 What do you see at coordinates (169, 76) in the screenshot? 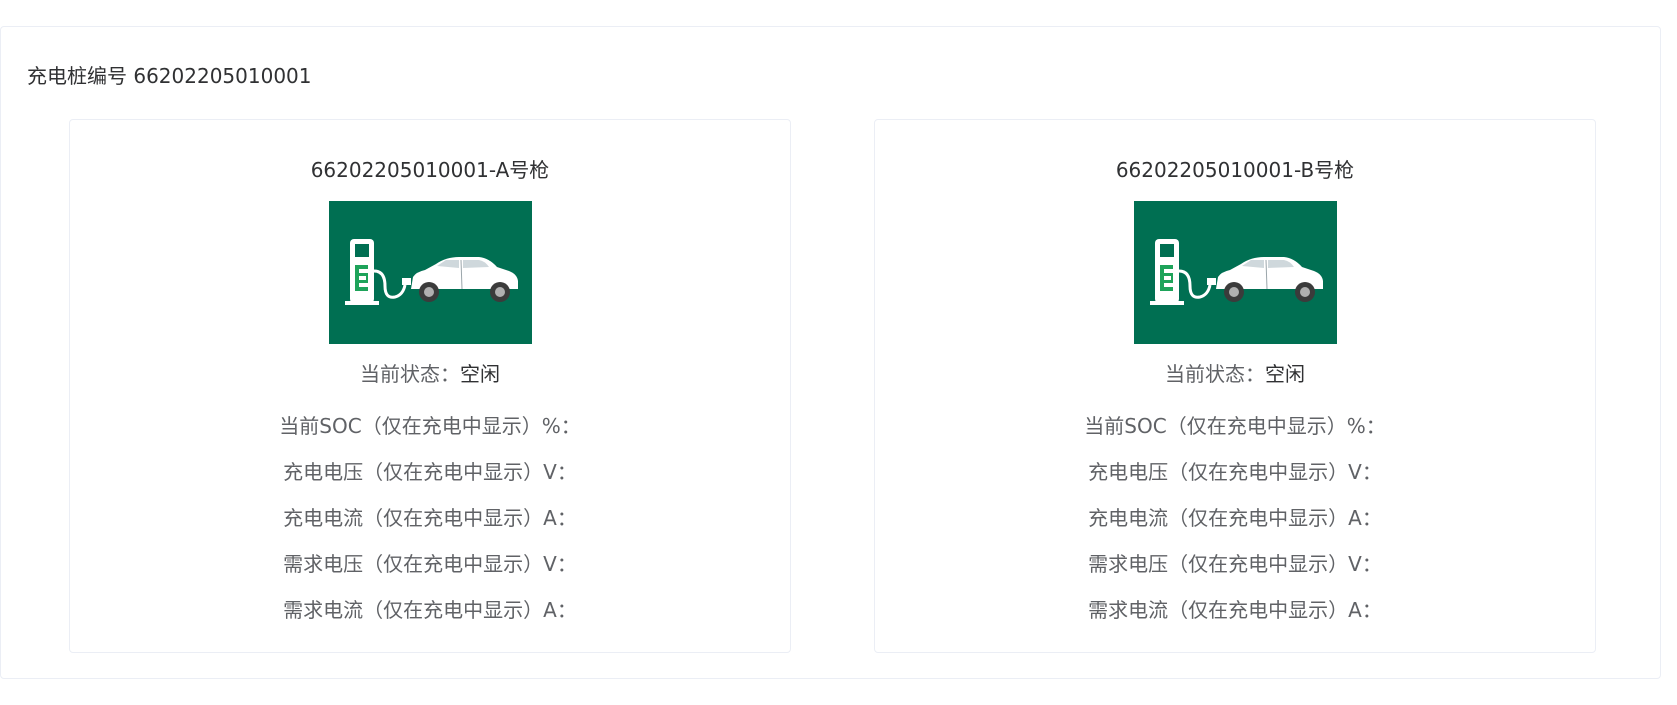
I see `pile-number-title: 充电桩编号 66202205010001` at bounding box center [169, 76].